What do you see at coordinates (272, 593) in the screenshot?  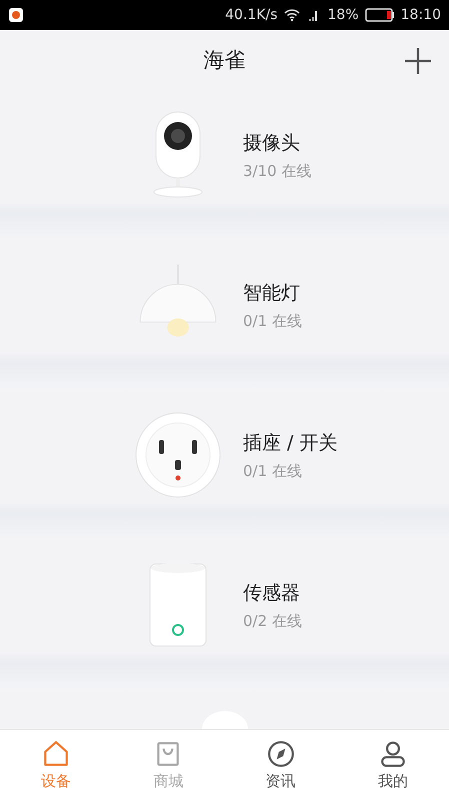 I see `device-name: 传感器` at bounding box center [272, 593].